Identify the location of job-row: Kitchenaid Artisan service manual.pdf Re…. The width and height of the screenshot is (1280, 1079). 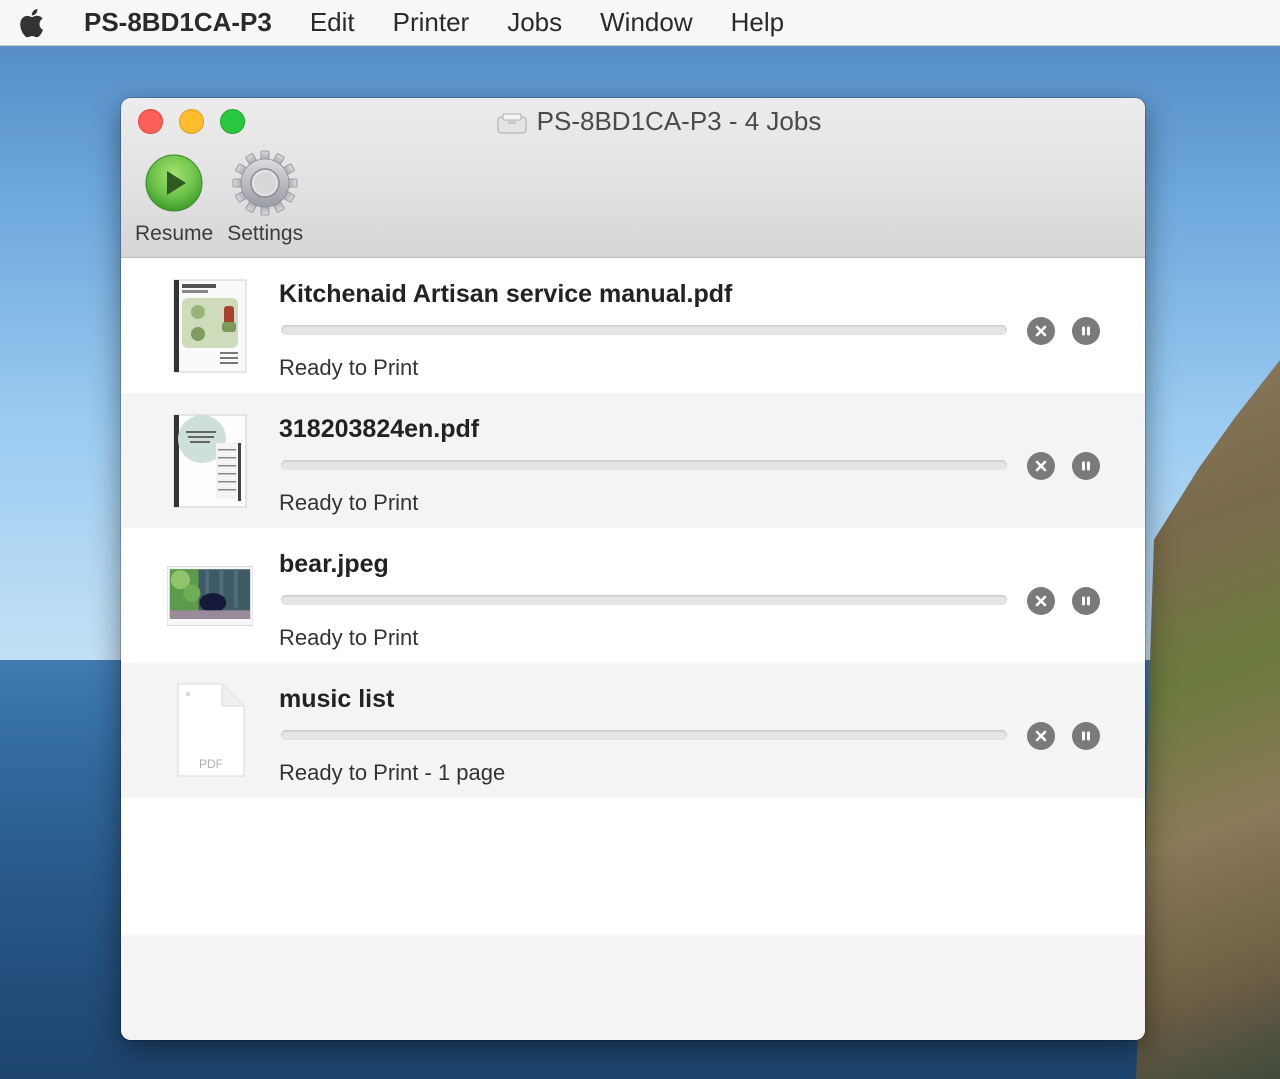
(633, 325).